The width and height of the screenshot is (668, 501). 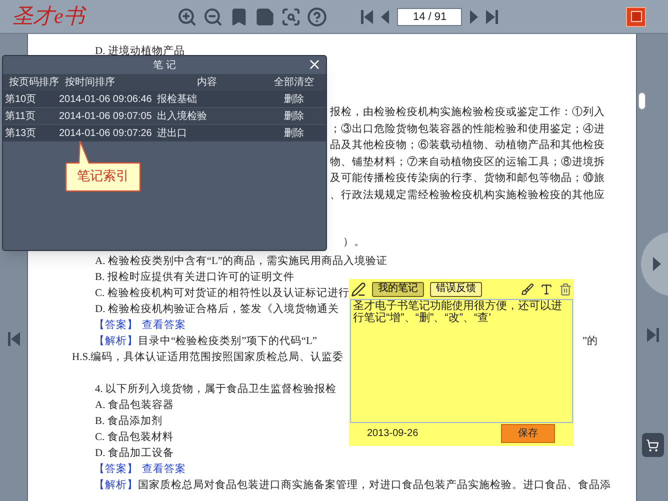 I want to click on page-text-line: H.S.编码，具体认证适用范围按照国家质检总局、认监委, so click(x=208, y=357).